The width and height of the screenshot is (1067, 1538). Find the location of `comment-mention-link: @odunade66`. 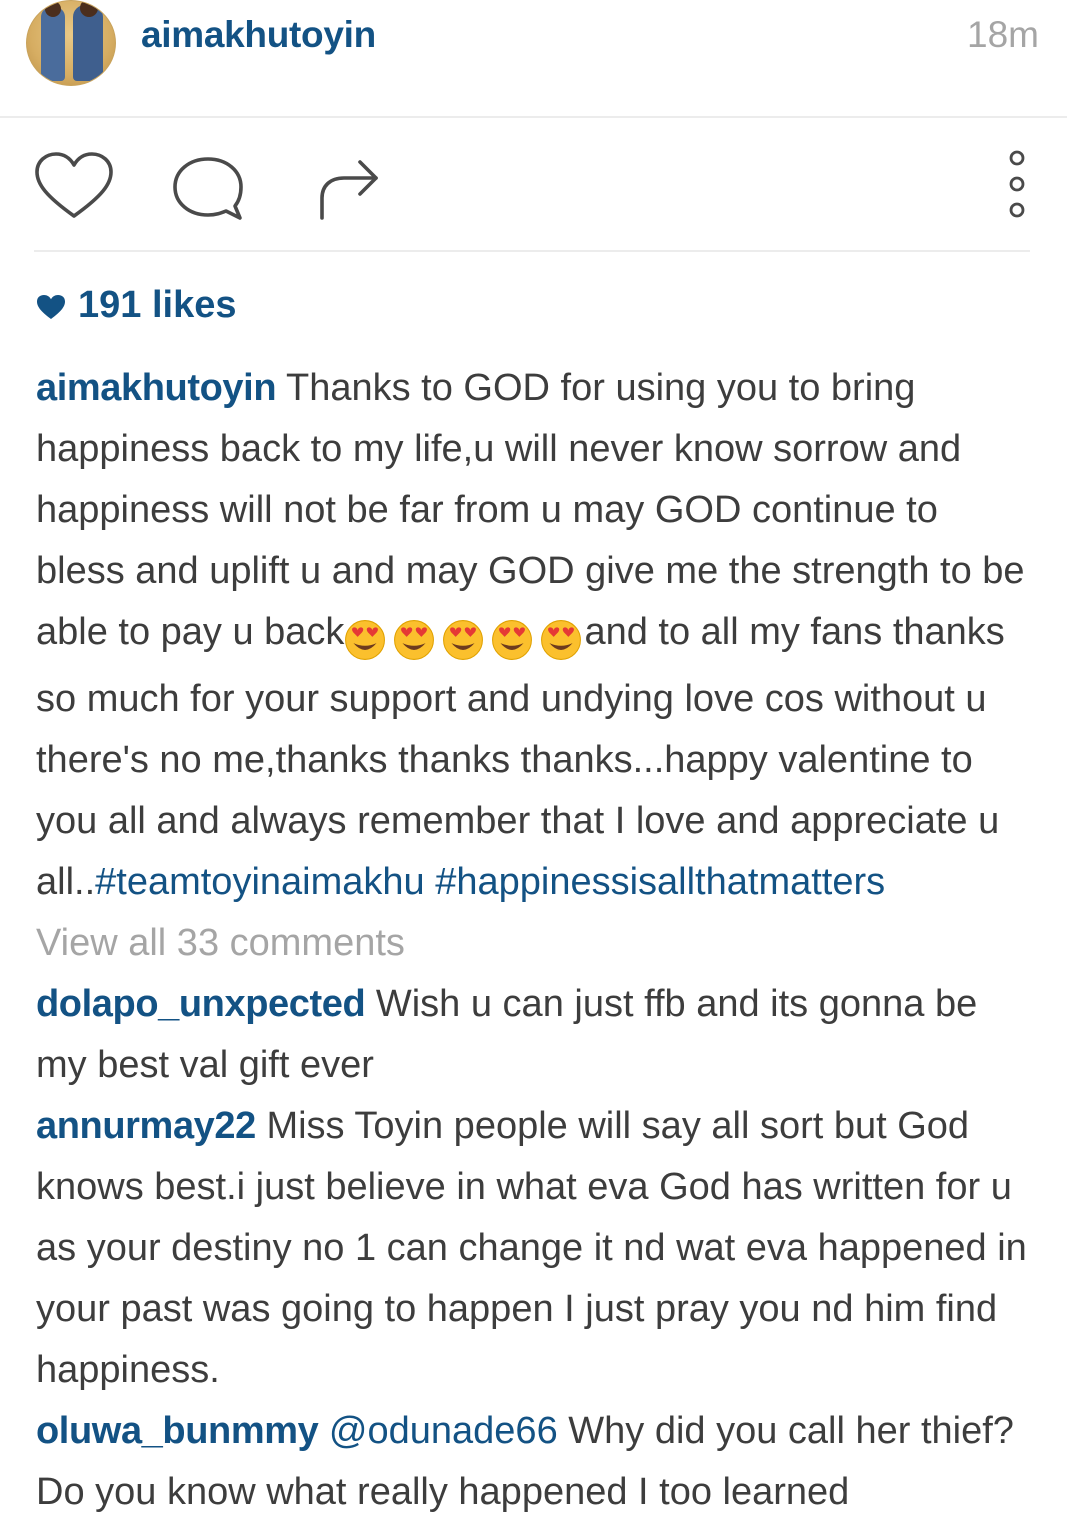

comment-mention-link: @odunade66 is located at coordinates (443, 1431).